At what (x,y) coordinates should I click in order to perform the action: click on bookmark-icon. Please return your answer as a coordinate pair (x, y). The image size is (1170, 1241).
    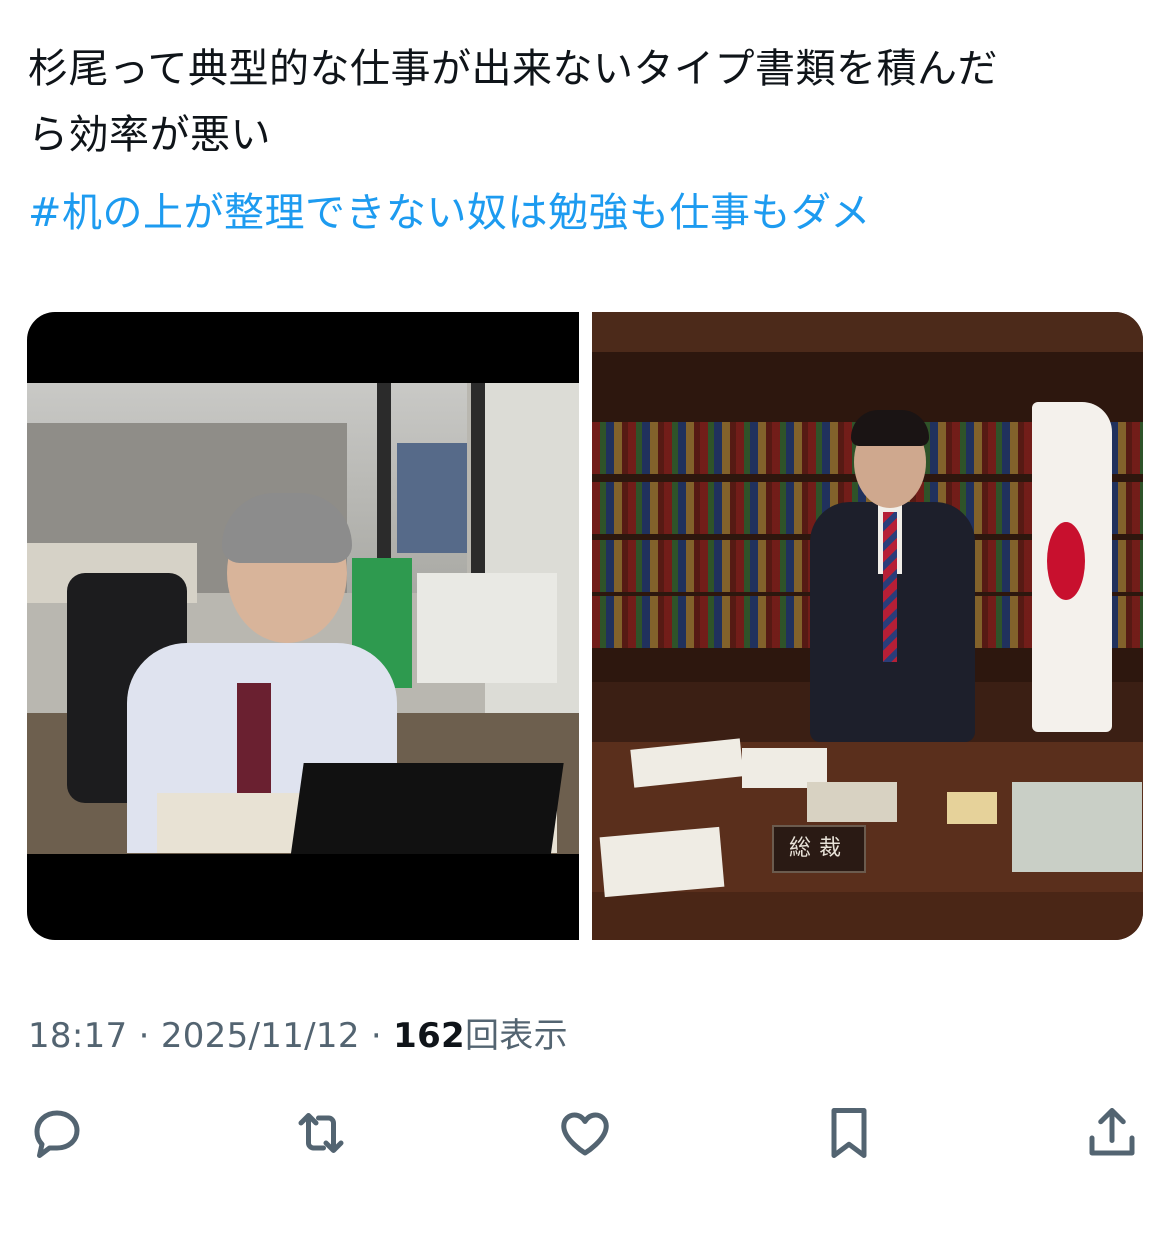
    Looking at the image, I should click on (849, 1133).